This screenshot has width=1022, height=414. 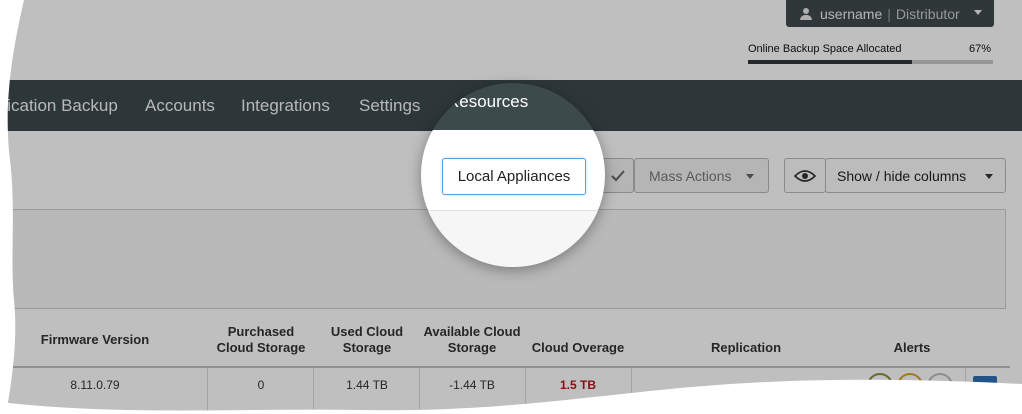 I want to click on header-line1: Purchased, so click(x=261, y=331).